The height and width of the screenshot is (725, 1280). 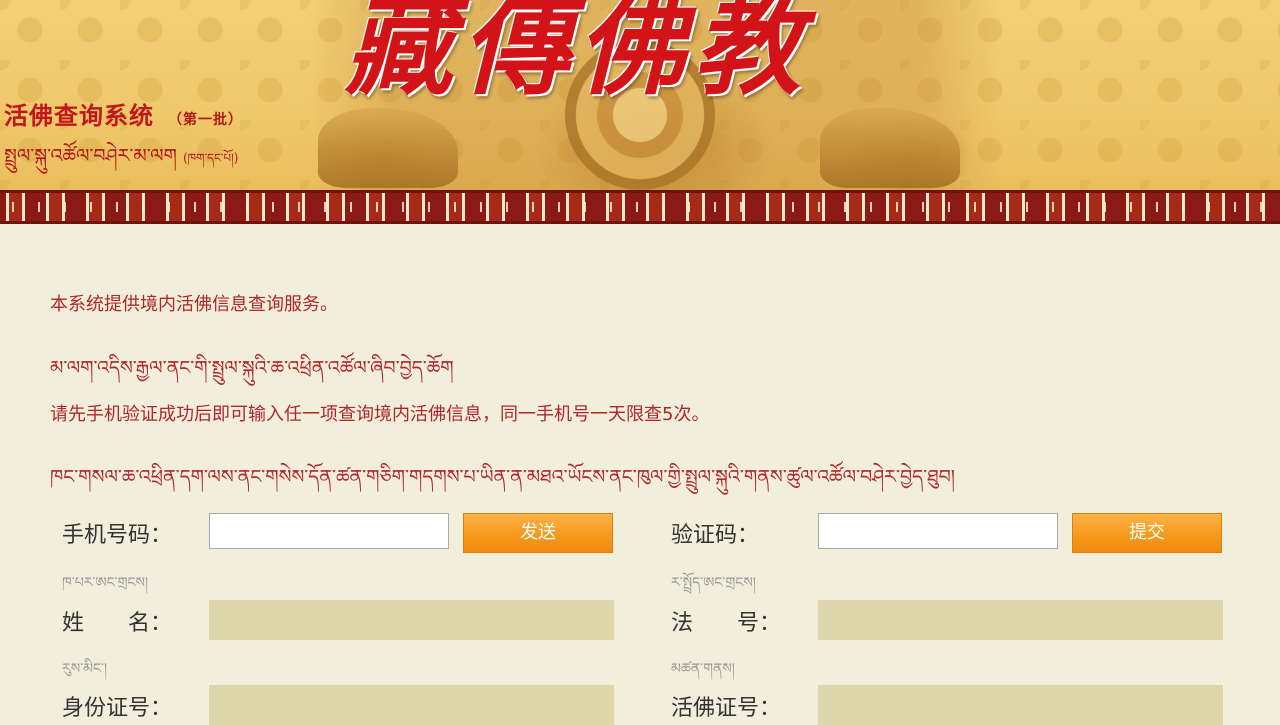 What do you see at coordinates (577, 55) in the screenshot?
I see `header-calligraphy: 藏傳佛教` at bounding box center [577, 55].